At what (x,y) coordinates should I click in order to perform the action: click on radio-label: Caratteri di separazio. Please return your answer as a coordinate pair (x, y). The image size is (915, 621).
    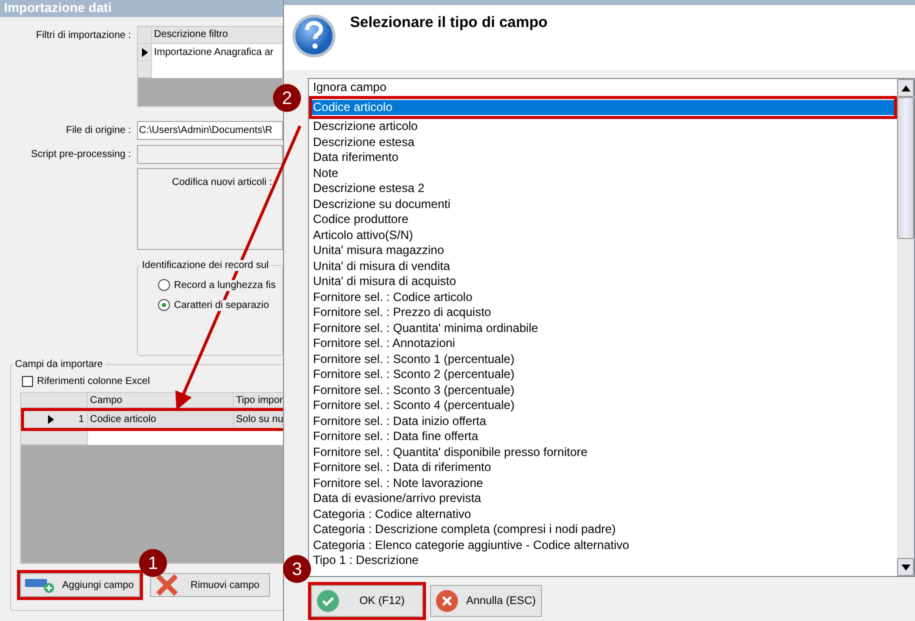
    Looking at the image, I should click on (222, 305).